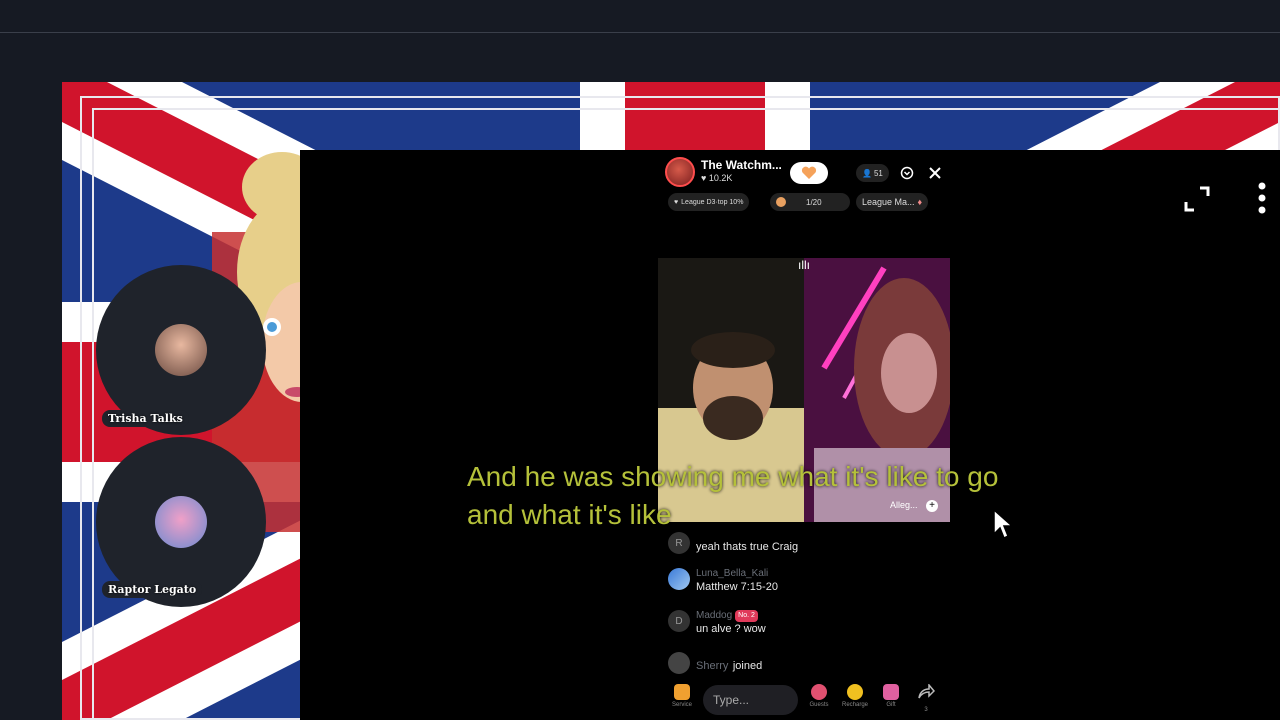  What do you see at coordinates (804, 265) in the screenshot?
I see `audio-icon: ıllı` at bounding box center [804, 265].